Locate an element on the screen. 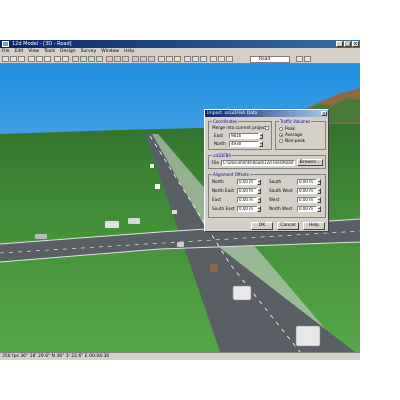 The image size is (400, 400). coordinates-group-title: Coordinates is located at coordinates (225, 121).